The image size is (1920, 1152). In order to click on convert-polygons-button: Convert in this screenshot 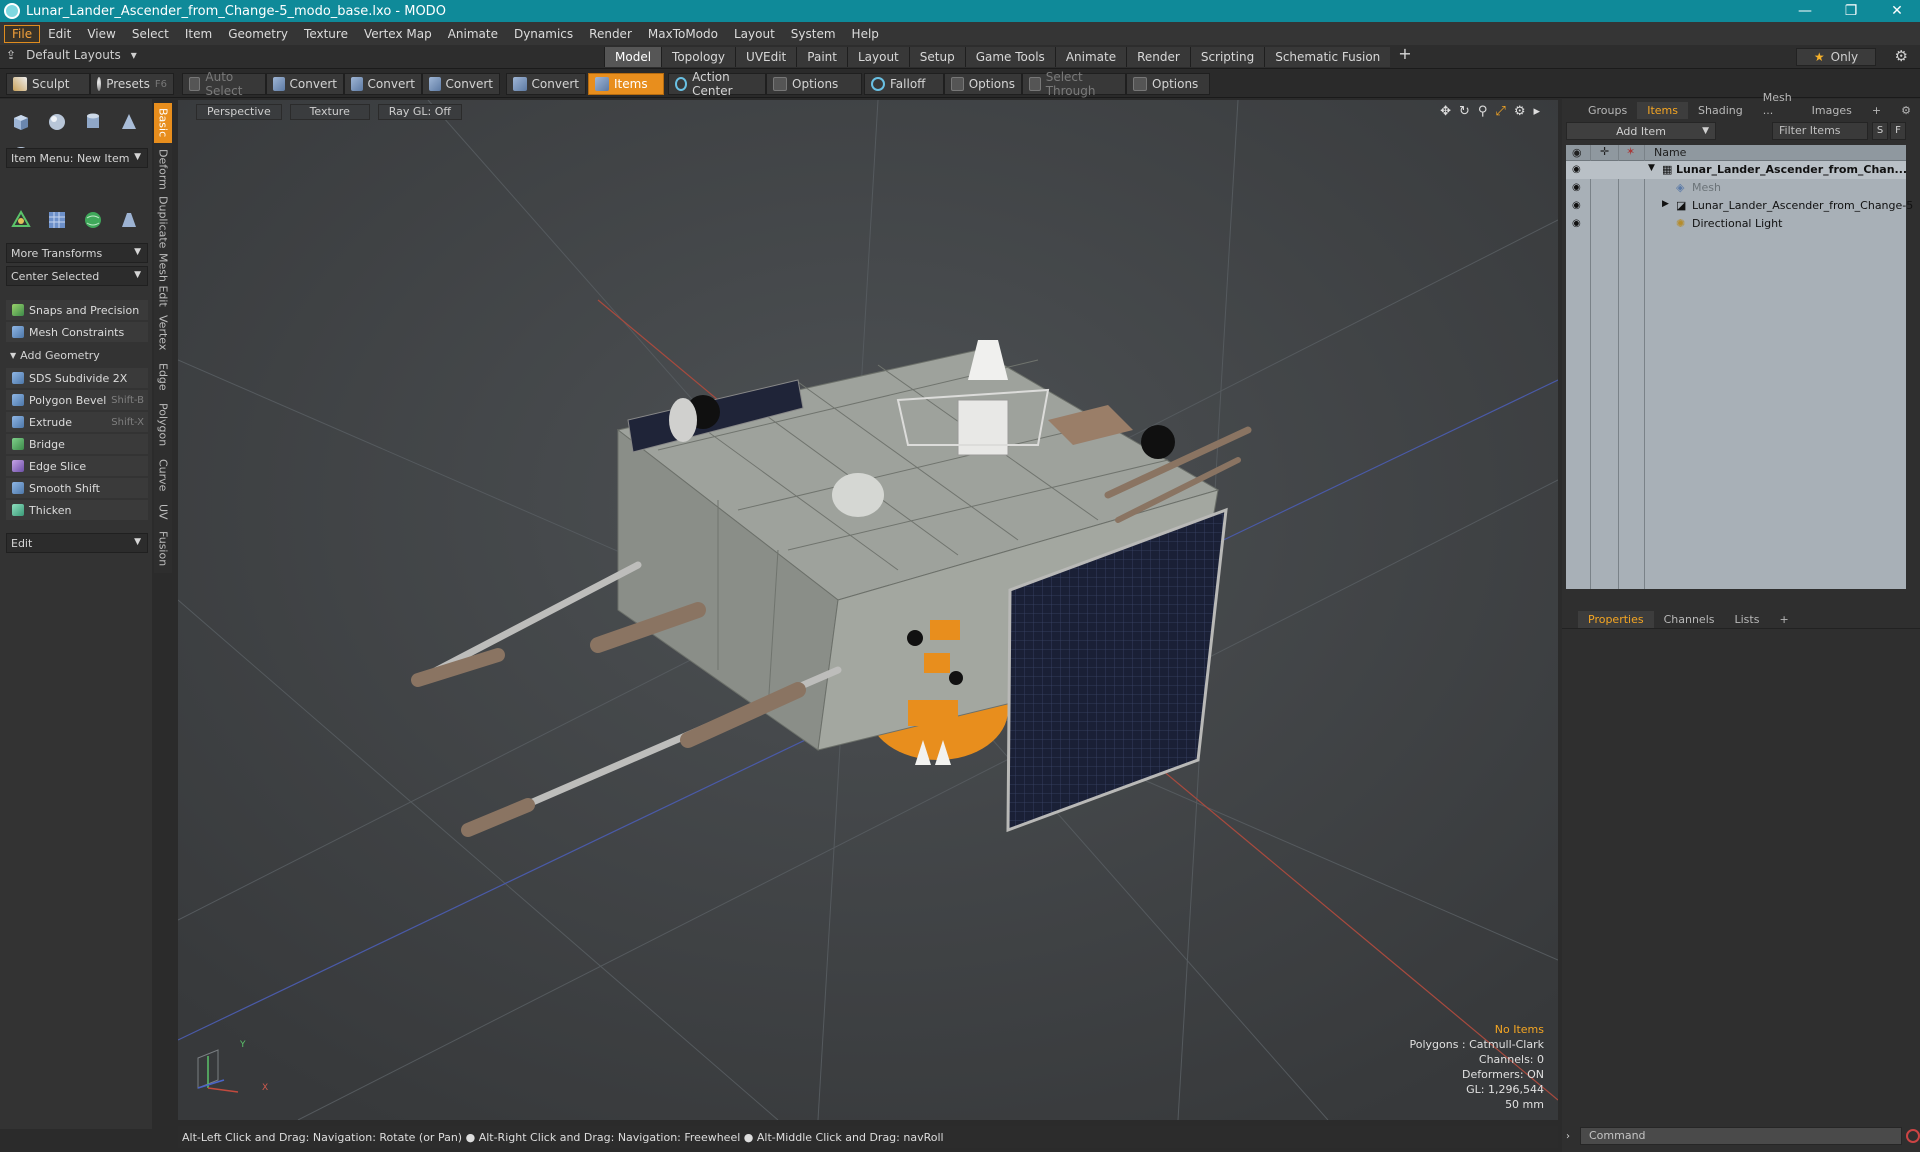, I will do `click(461, 84)`.